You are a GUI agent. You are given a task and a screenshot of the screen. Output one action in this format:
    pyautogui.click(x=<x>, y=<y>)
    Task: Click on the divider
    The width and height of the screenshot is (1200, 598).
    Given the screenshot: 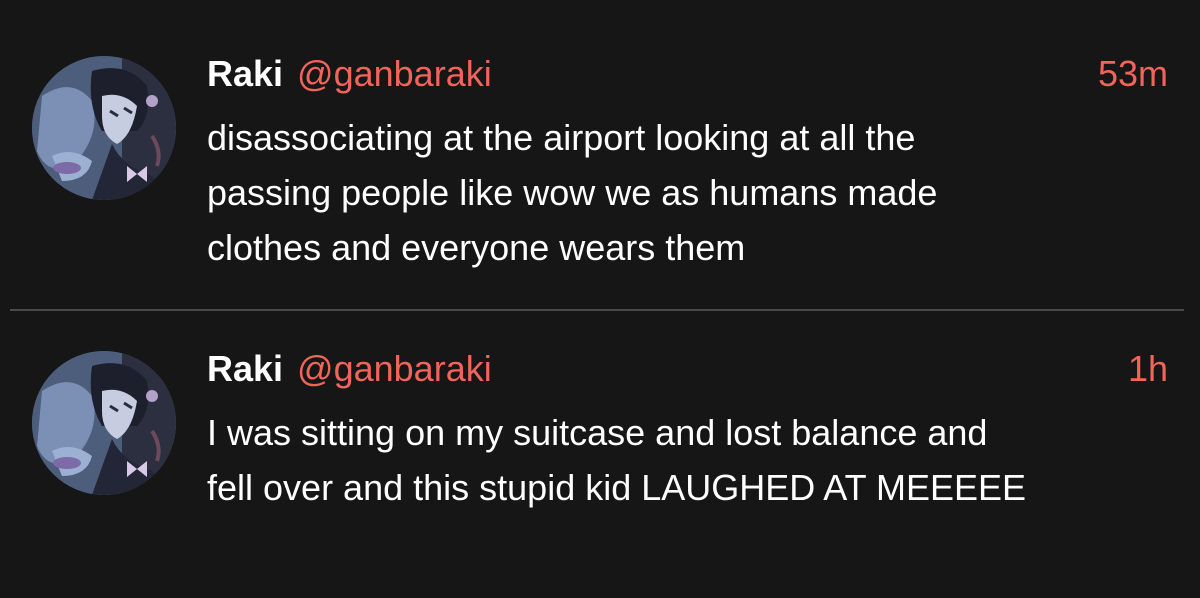 What is the action you would take?
    pyautogui.click(x=597, y=310)
    